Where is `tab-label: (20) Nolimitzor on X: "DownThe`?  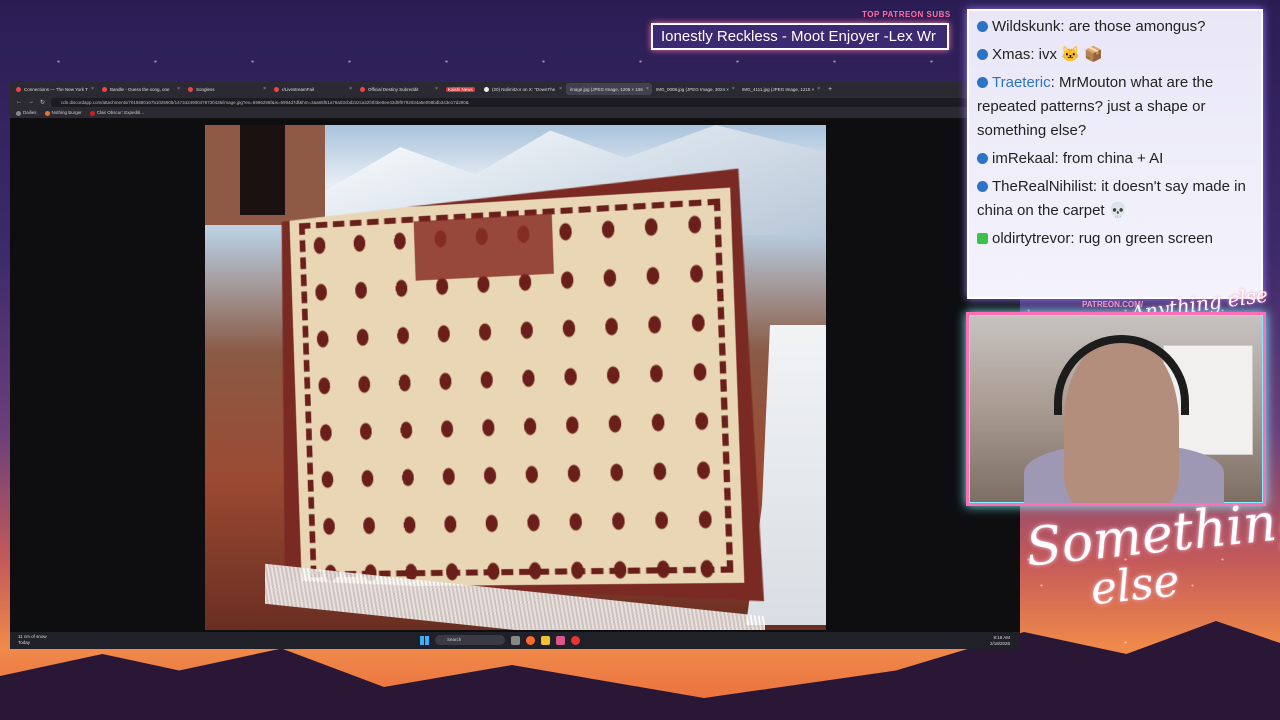 tab-label: (20) Nolimitzor on X: "DownThe is located at coordinates (523, 89).